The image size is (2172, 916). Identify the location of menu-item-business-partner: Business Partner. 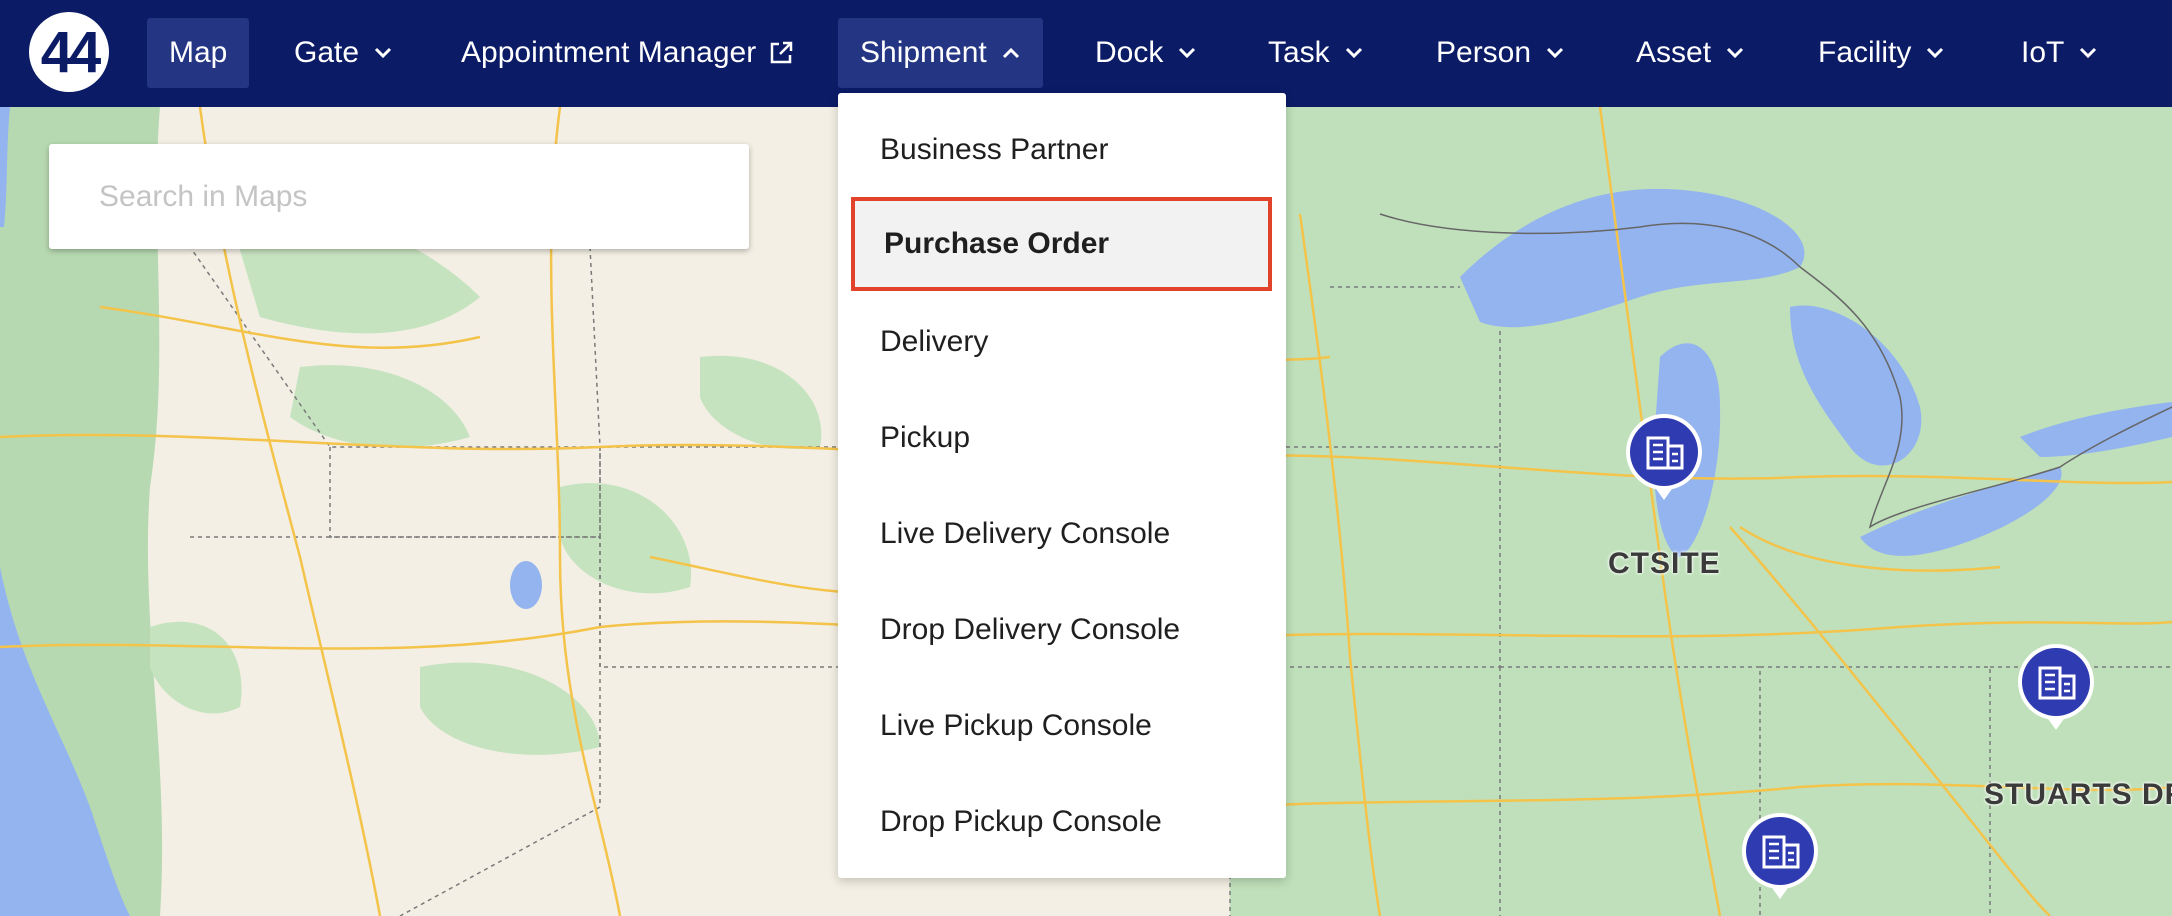
(1062, 150).